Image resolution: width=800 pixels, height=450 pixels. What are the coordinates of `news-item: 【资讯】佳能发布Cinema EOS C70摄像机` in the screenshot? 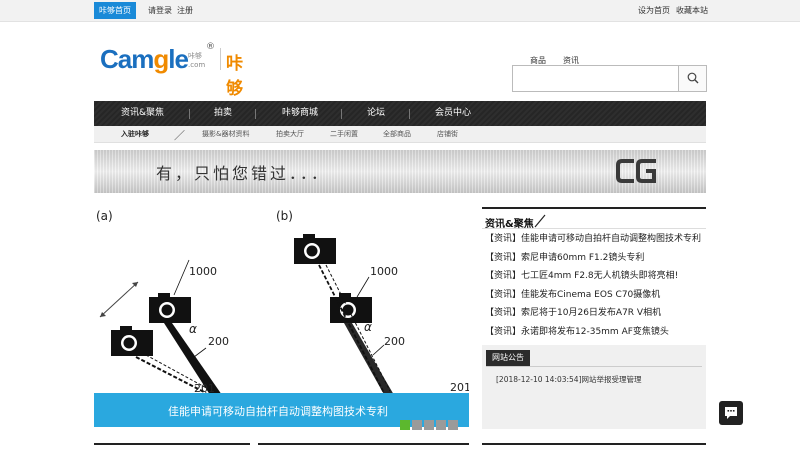 It's located at (572, 293).